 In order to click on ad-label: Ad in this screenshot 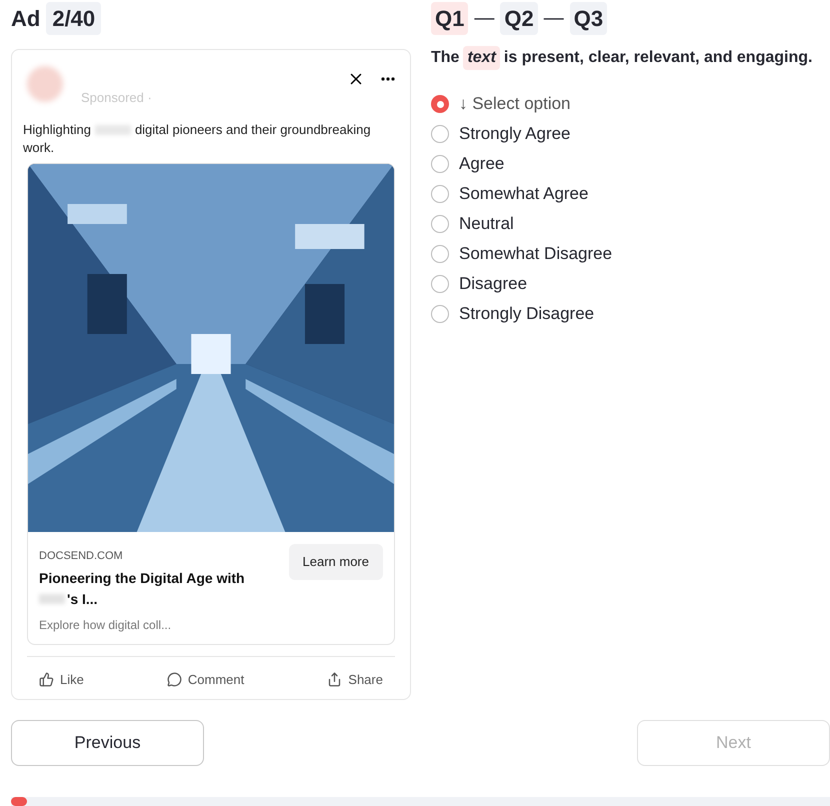, I will do `click(25, 18)`.